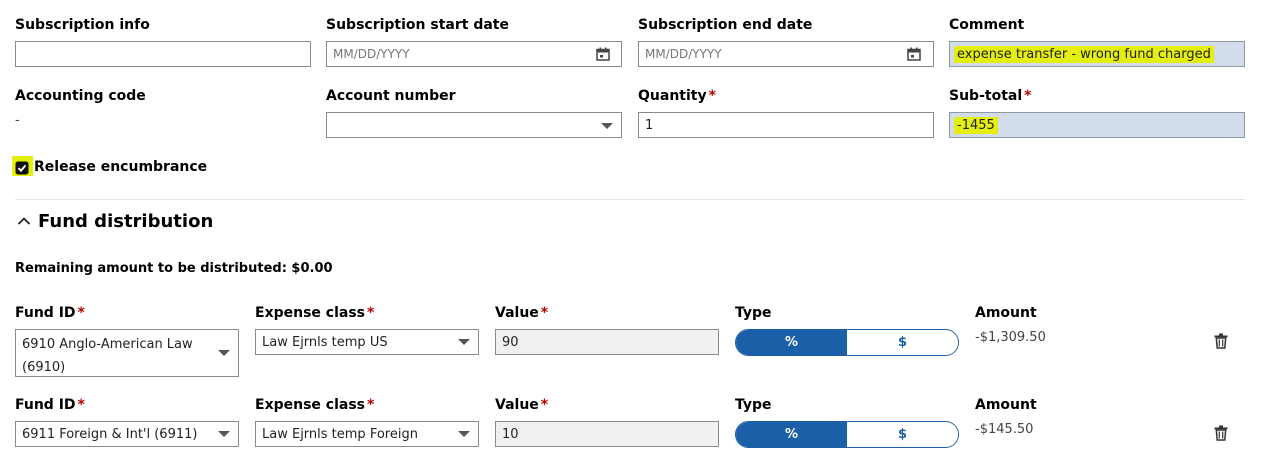  I want to click on accounting-code-label: Accounting code, so click(80, 96).